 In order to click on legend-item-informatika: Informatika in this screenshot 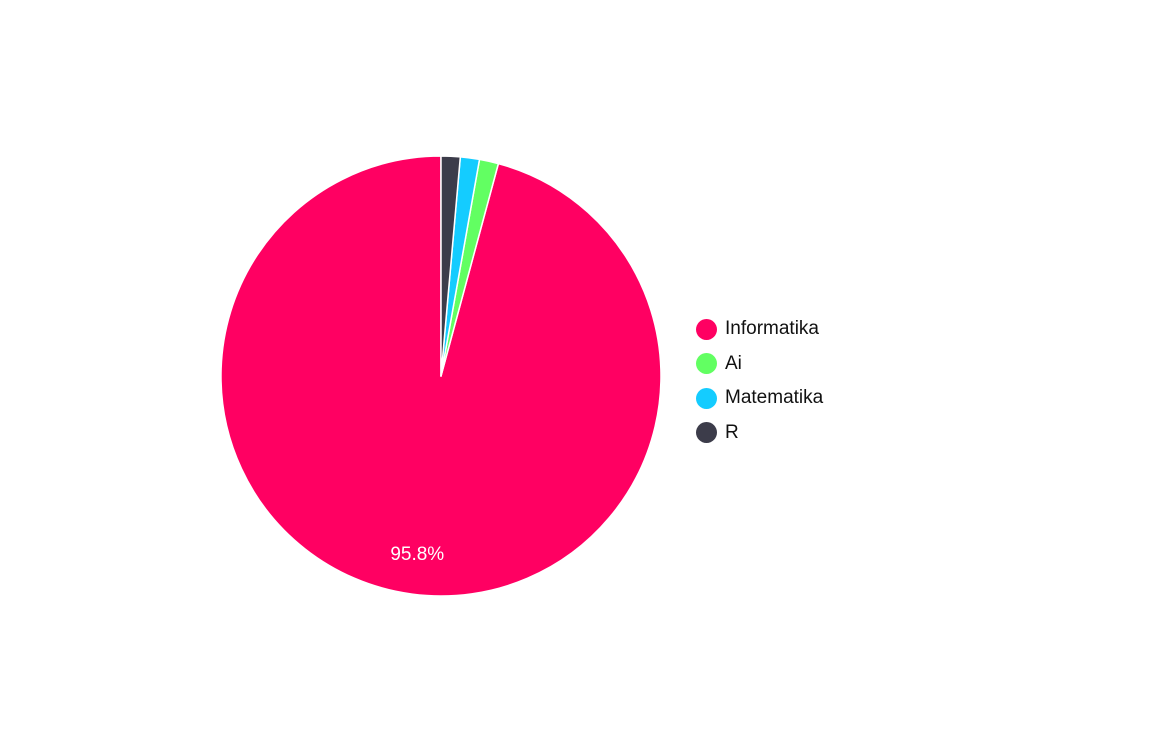, I will do `click(759, 329)`.